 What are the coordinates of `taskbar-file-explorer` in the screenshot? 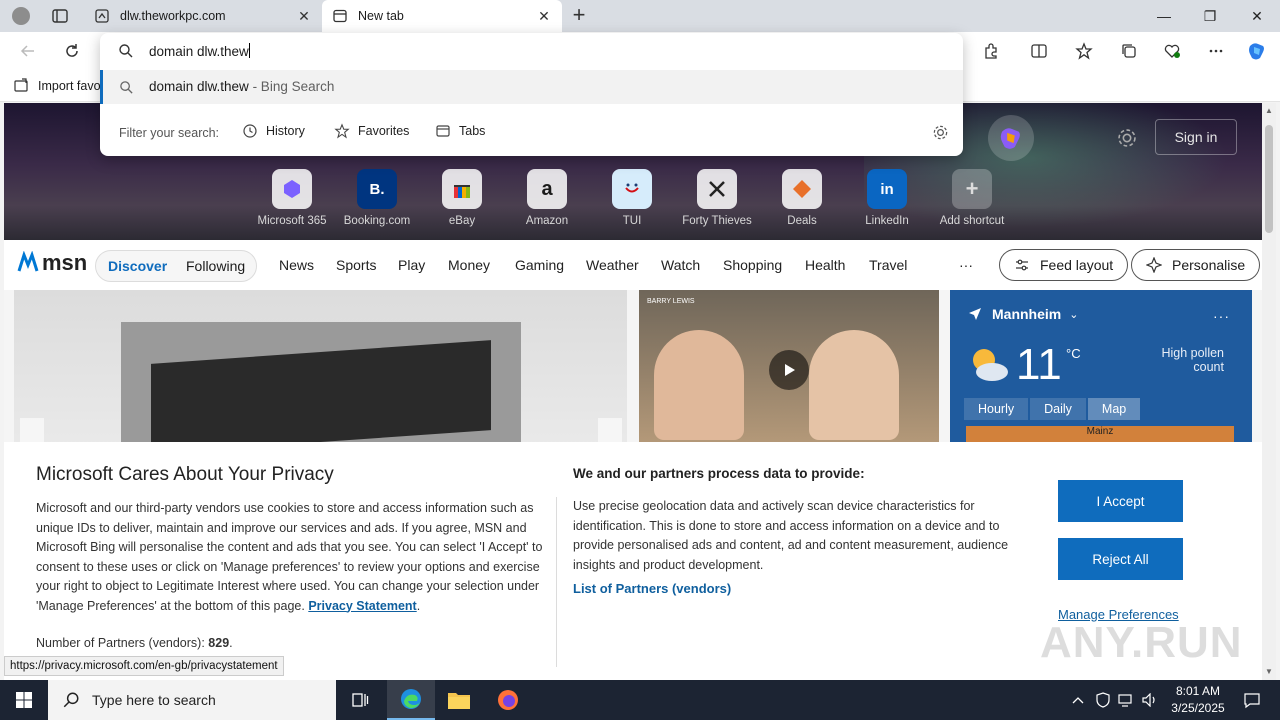 It's located at (459, 700).